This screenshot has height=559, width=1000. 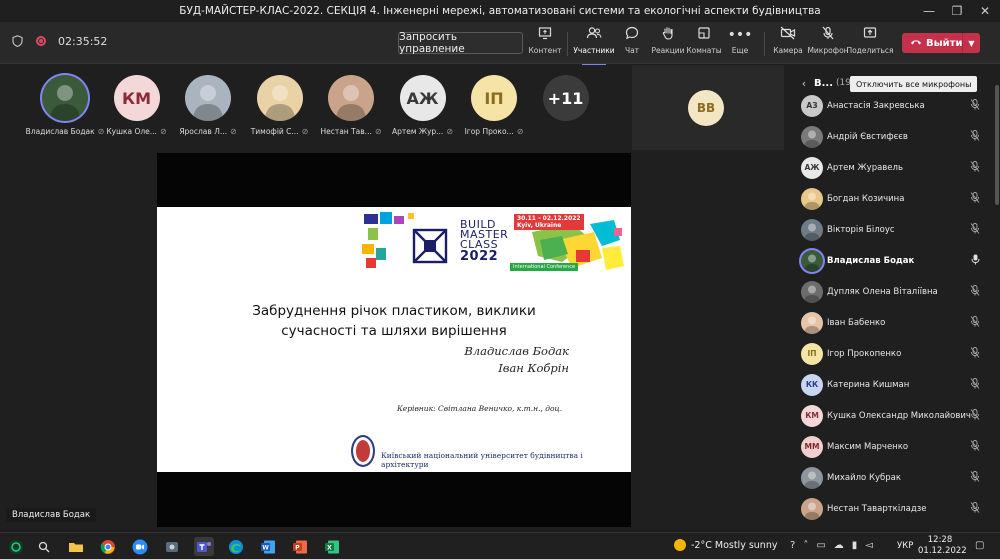 What do you see at coordinates (351, 107) in the screenshot?
I see `participant-tile: Нестан Тав... ⊘` at bounding box center [351, 107].